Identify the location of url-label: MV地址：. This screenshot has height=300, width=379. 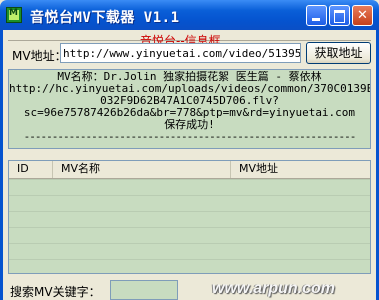
(39, 56).